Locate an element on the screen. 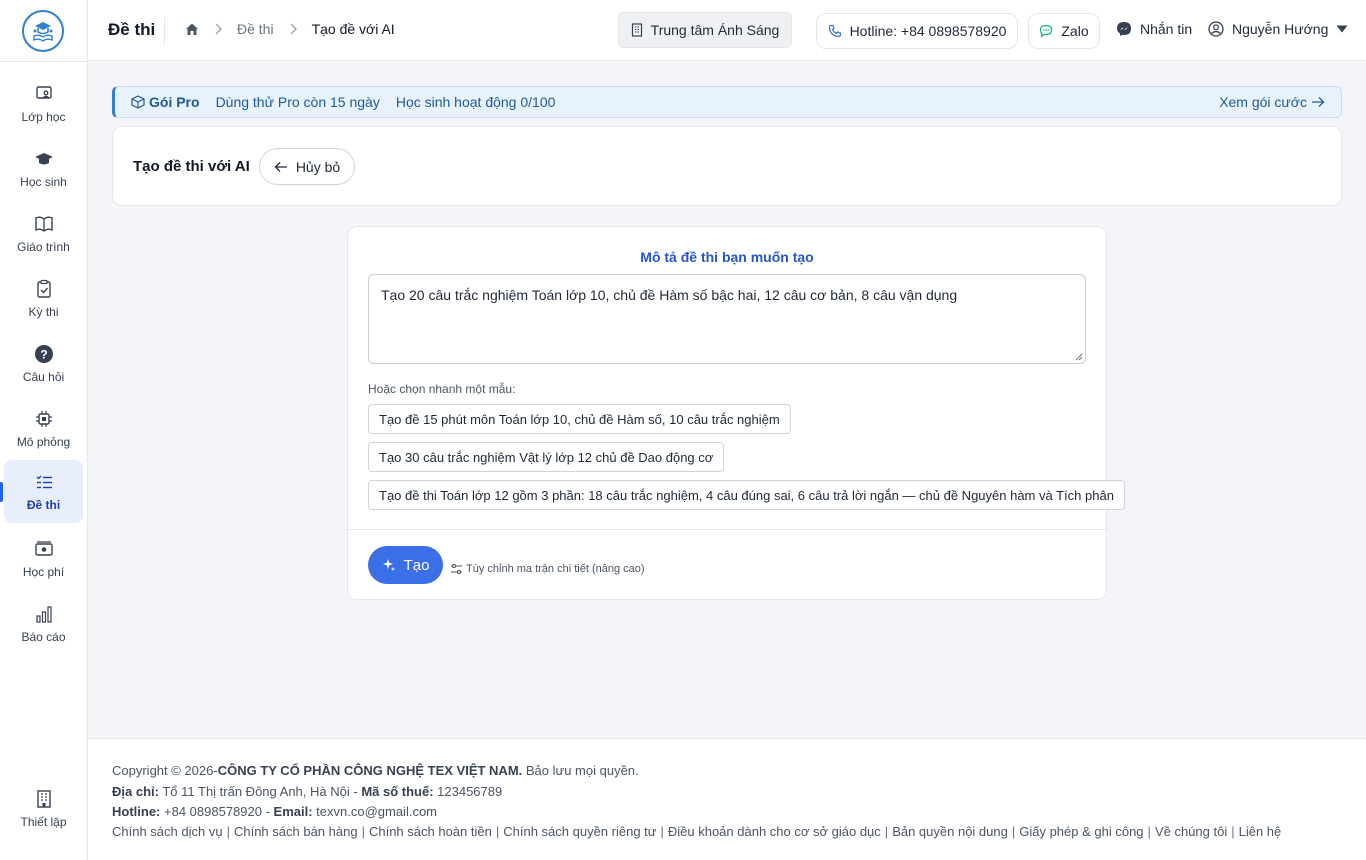 This screenshot has height=860, width=1366. package-icon is located at coordinates (138, 102).